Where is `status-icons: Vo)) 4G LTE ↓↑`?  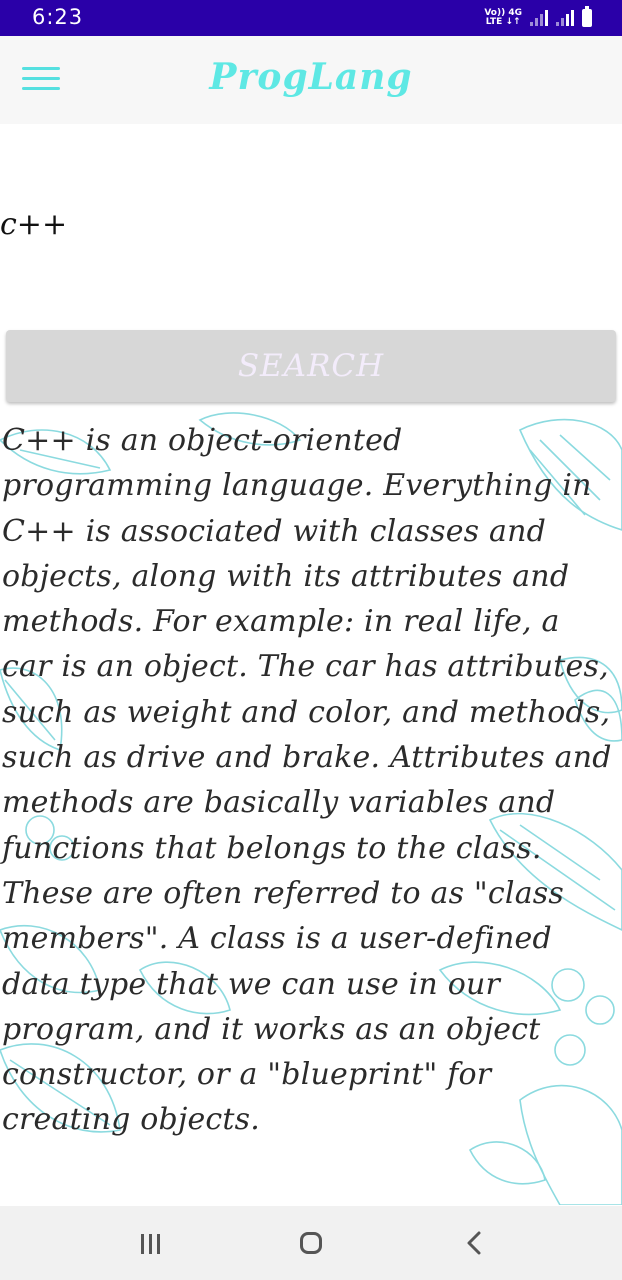
status-icons: Vo)) 4G LTE ↓↑ is located at coordinates (538, 18).